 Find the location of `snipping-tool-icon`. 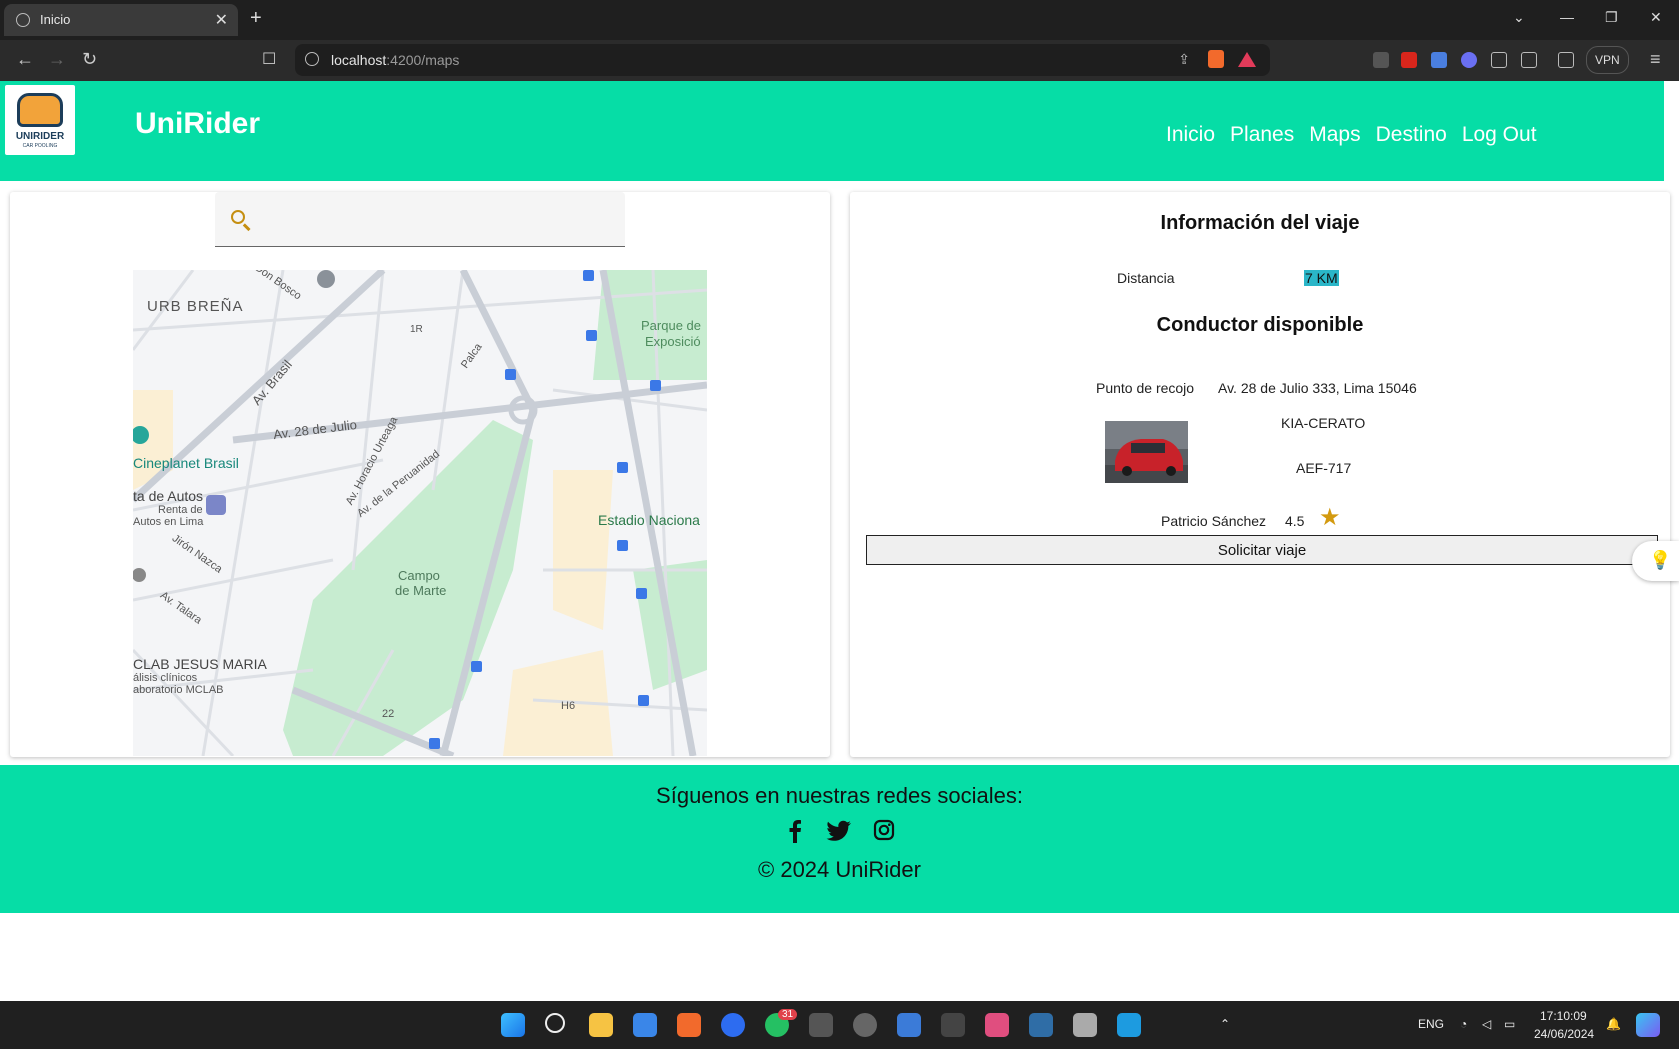

snipping-tool-icon is located at coordinates (1085, 1025).